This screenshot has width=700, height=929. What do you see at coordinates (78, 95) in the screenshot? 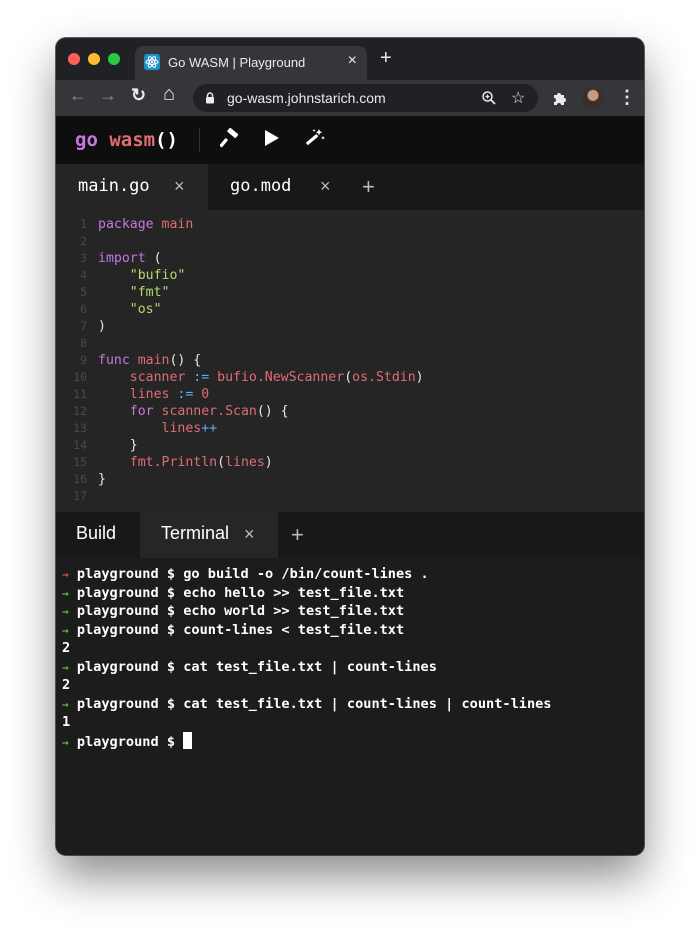
I see `back-button: ←` at bounding box center [78, 95].